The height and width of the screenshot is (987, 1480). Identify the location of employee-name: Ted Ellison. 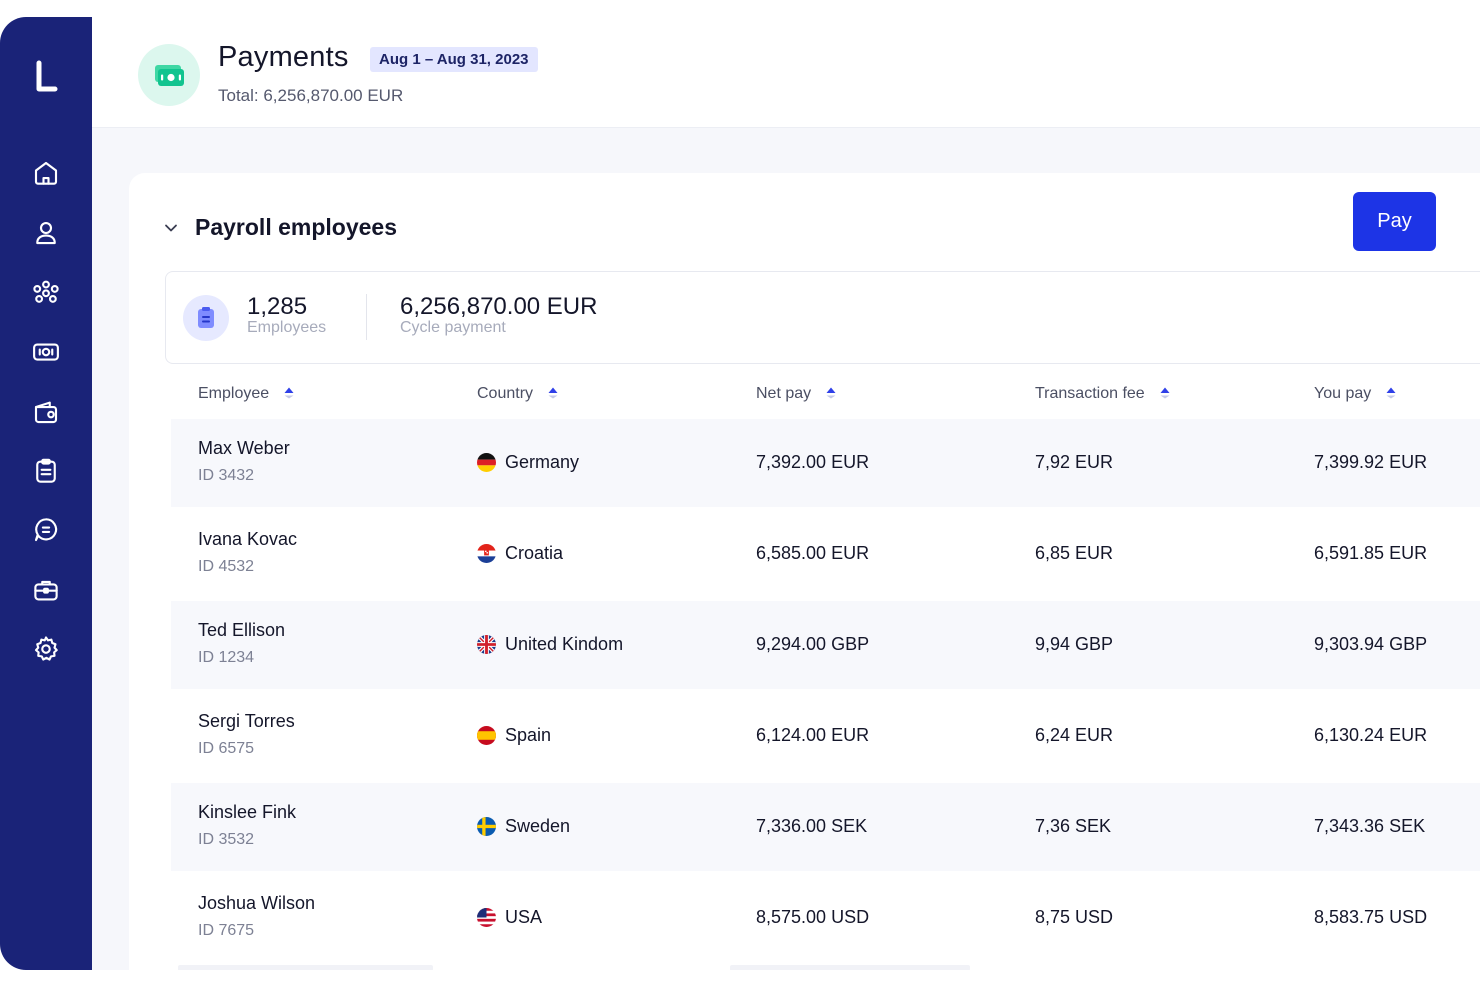
(242, 630).